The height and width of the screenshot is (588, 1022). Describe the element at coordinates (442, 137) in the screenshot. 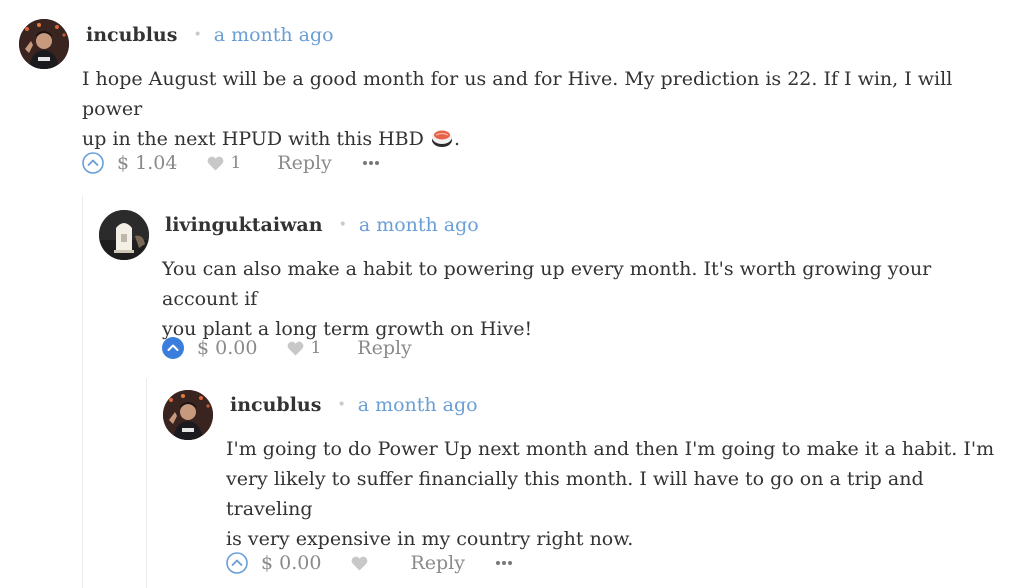

I see `sushi-emoji-icon` at that location.